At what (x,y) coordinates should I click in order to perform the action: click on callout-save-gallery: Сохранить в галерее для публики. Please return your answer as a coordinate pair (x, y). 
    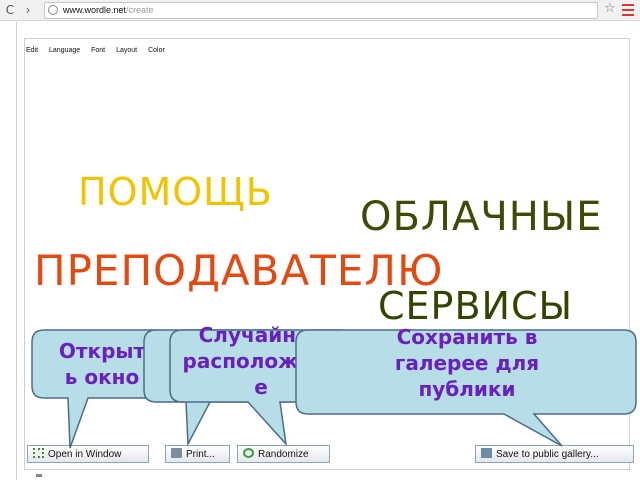
    Looking at the image, I should click on (467, 391).